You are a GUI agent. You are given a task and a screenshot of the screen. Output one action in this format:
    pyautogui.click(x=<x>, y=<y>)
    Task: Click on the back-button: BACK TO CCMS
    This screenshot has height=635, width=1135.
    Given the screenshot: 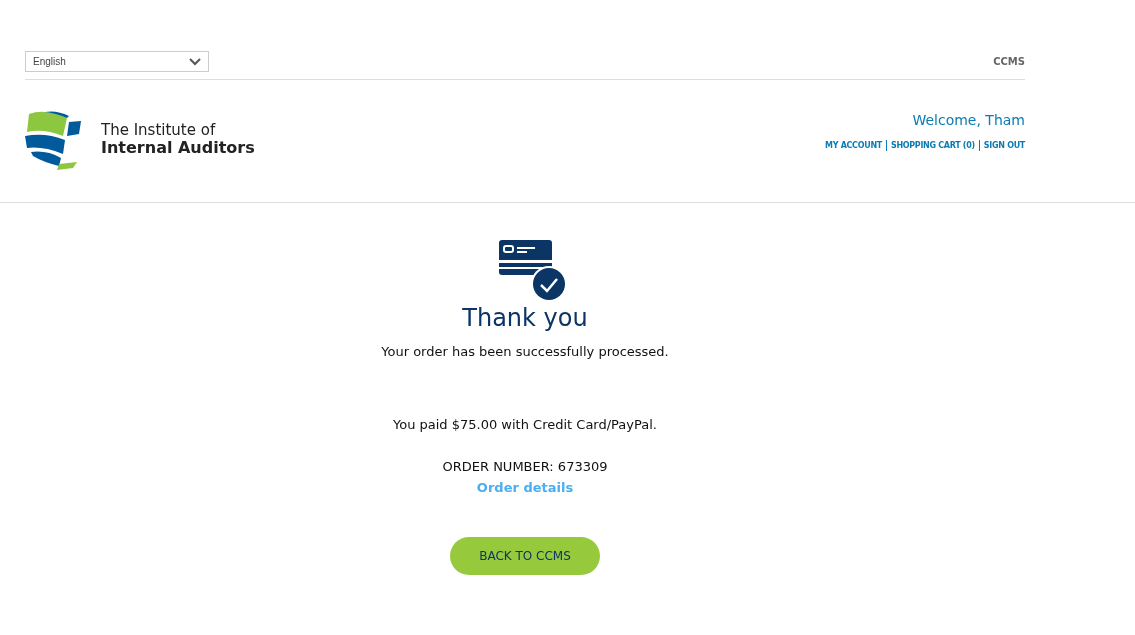 What is the action you would take?
    pyautogui.click(x=525, y=556)
    